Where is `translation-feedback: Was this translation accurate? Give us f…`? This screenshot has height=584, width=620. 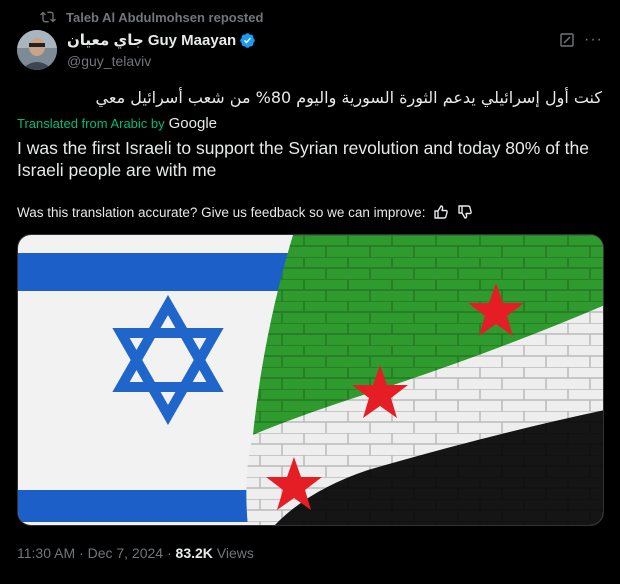
translation-feedback: Was this translation accurate? Give us f… is located at coordinates (245, 212).